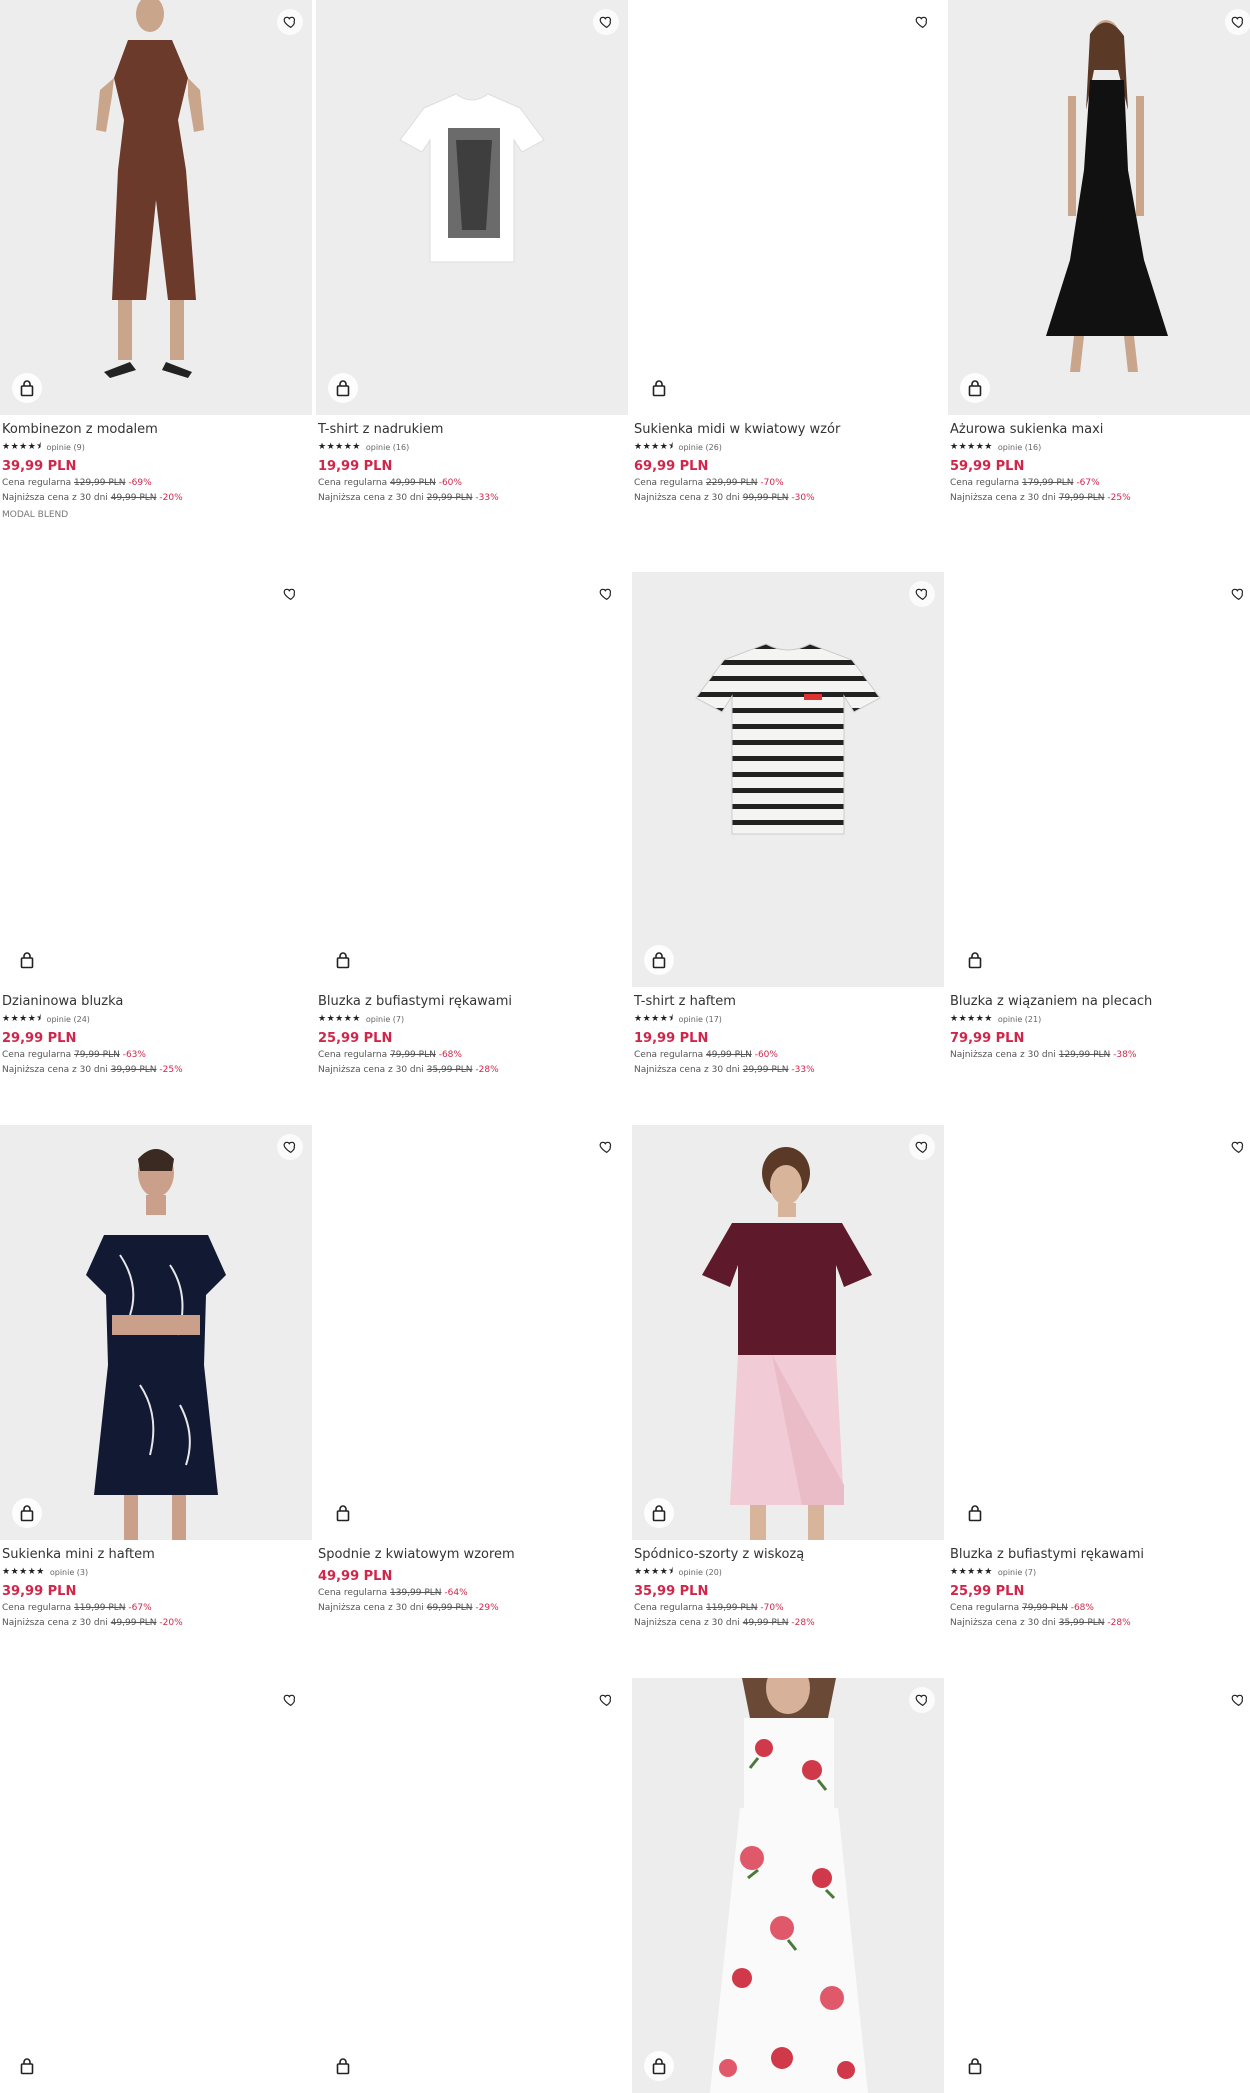 Image resolution: width=1250 pixels, height=2093 pixels. What do you see at coordinates (39, 1591) in the screenshot?
I see `product-price: 39,99 PLN` at bounding box center [39, 1591].